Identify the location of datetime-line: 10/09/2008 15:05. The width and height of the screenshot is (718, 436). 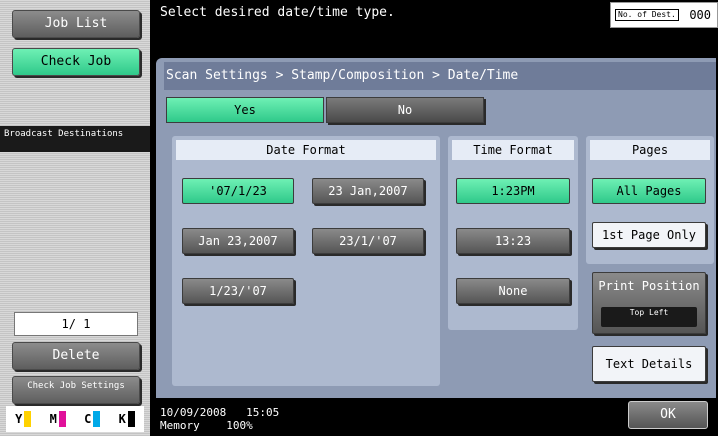
(219, 412).